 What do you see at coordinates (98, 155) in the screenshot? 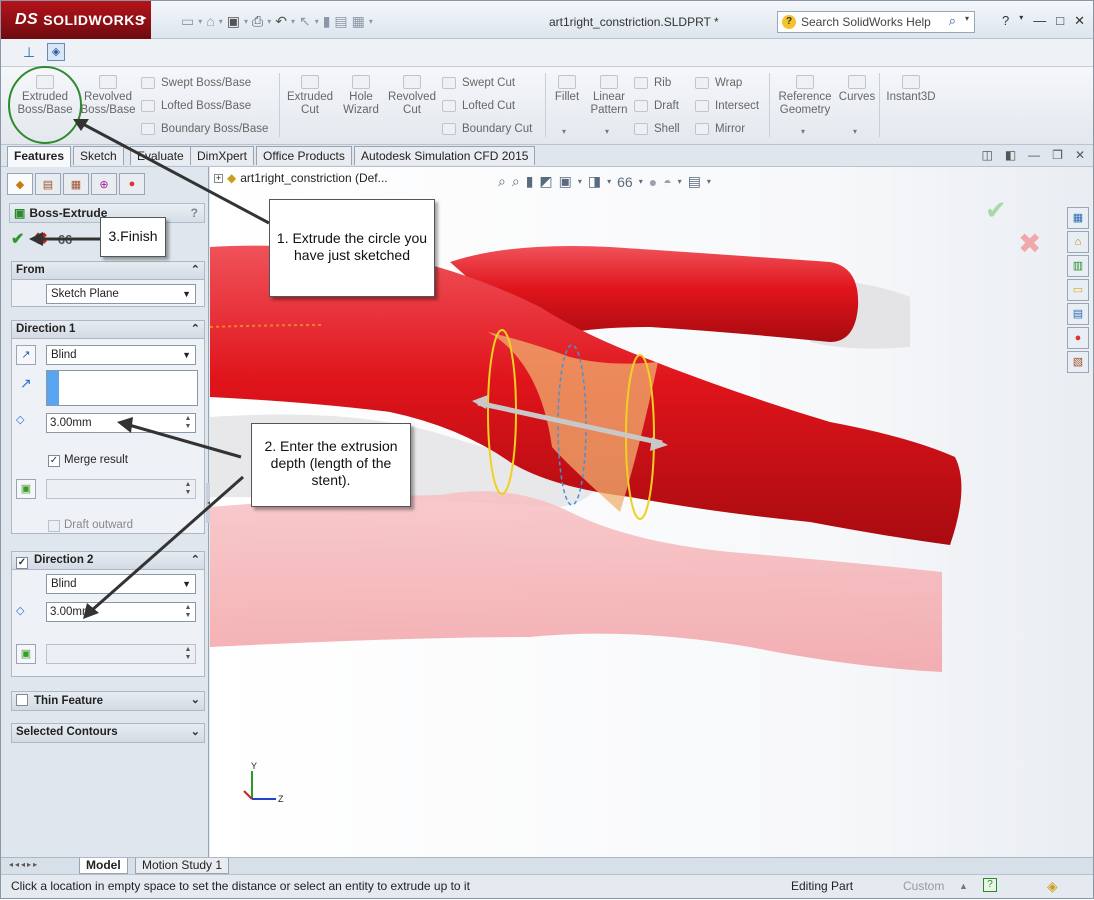
I see `tab-sketch: Sketch` at bounding box center [98, 155].